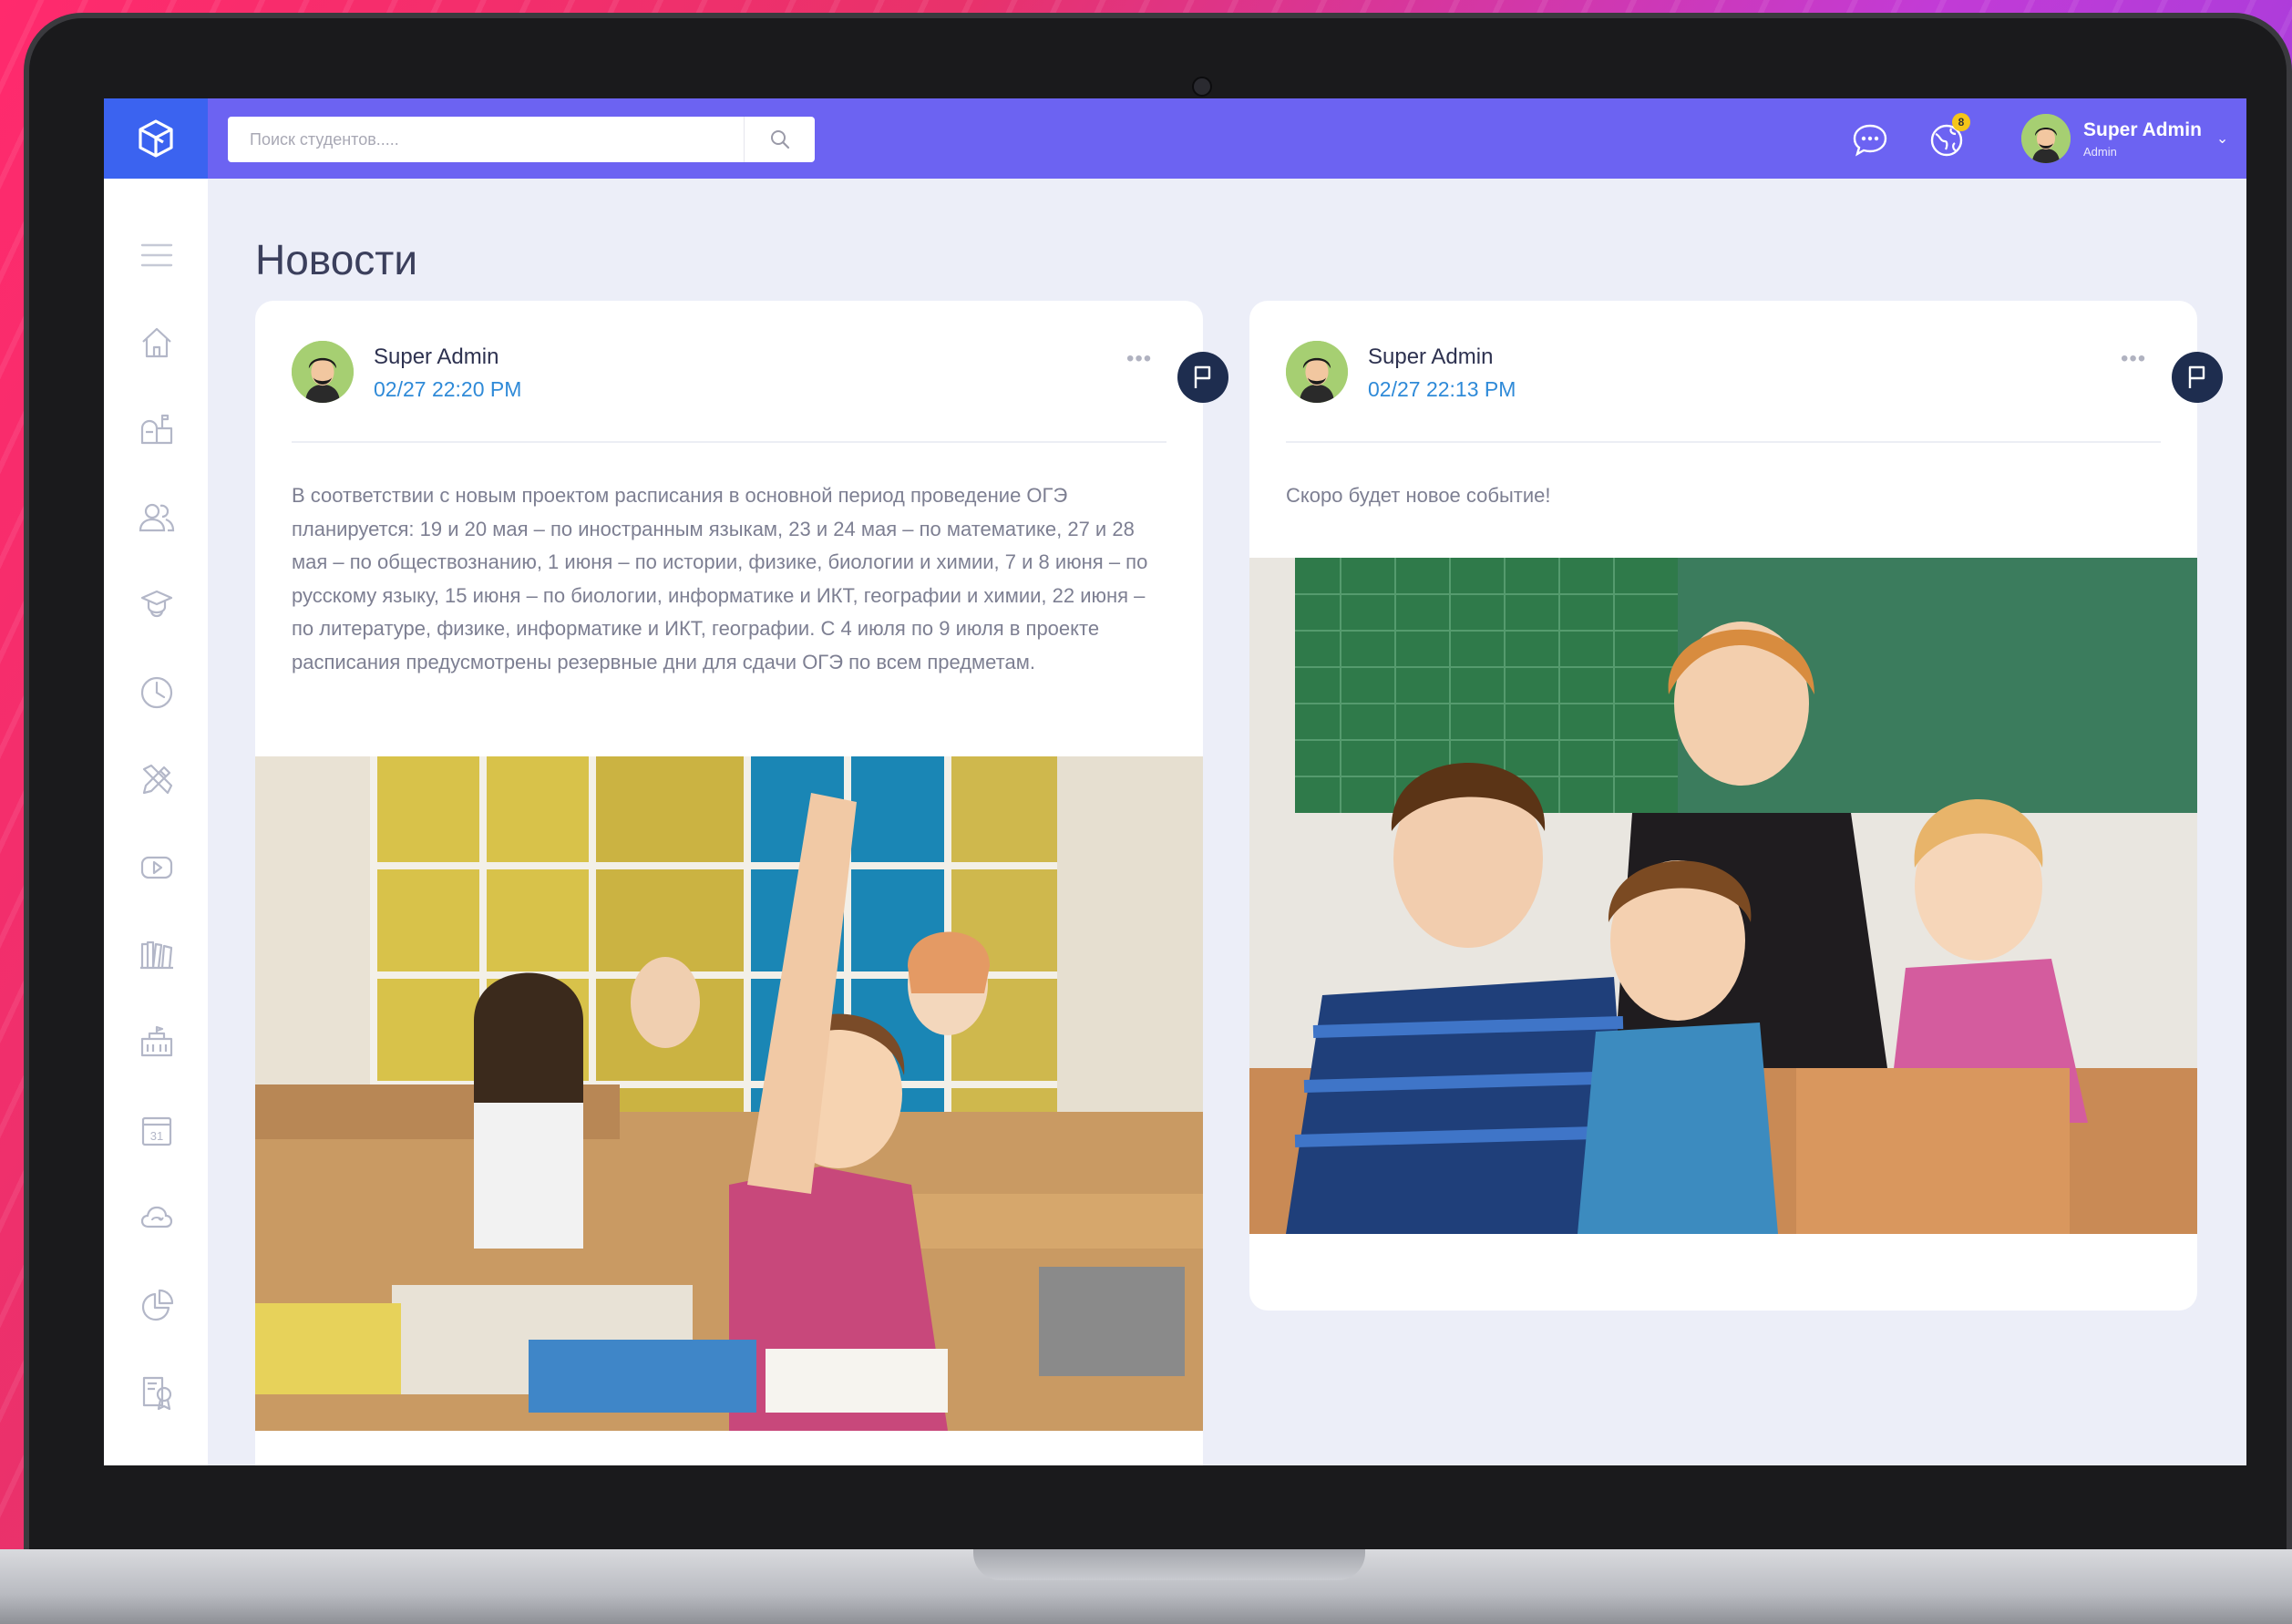 This screenshot has height=1624, width=2292. I want to click on user-role: Admin, so click(2100, 151).